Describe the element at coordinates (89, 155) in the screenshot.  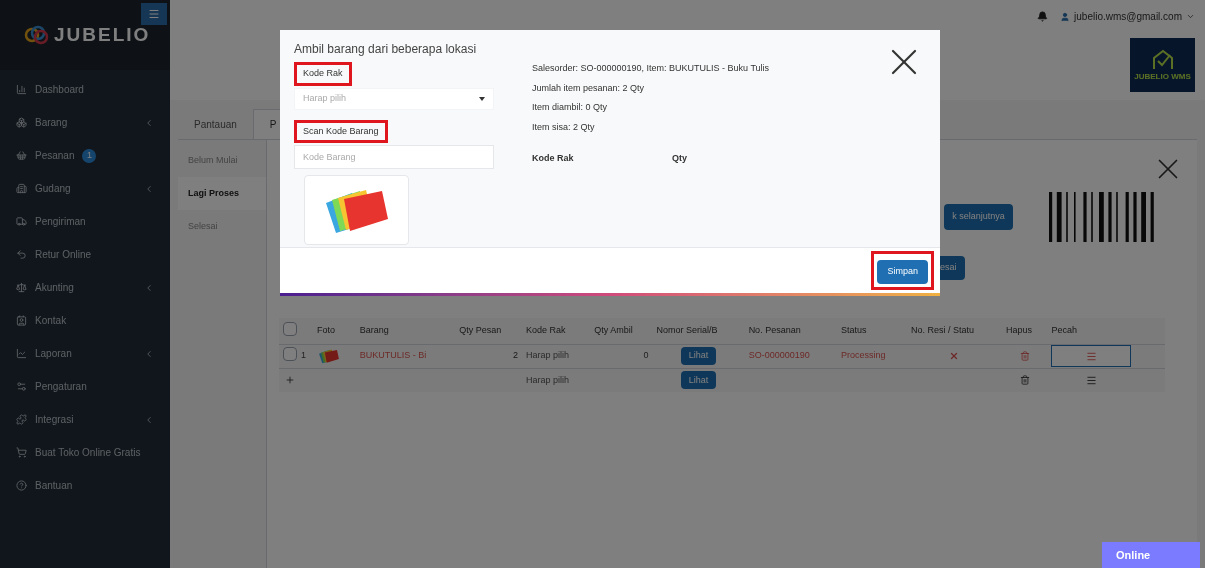
I see `count-badge: 1` at that location.